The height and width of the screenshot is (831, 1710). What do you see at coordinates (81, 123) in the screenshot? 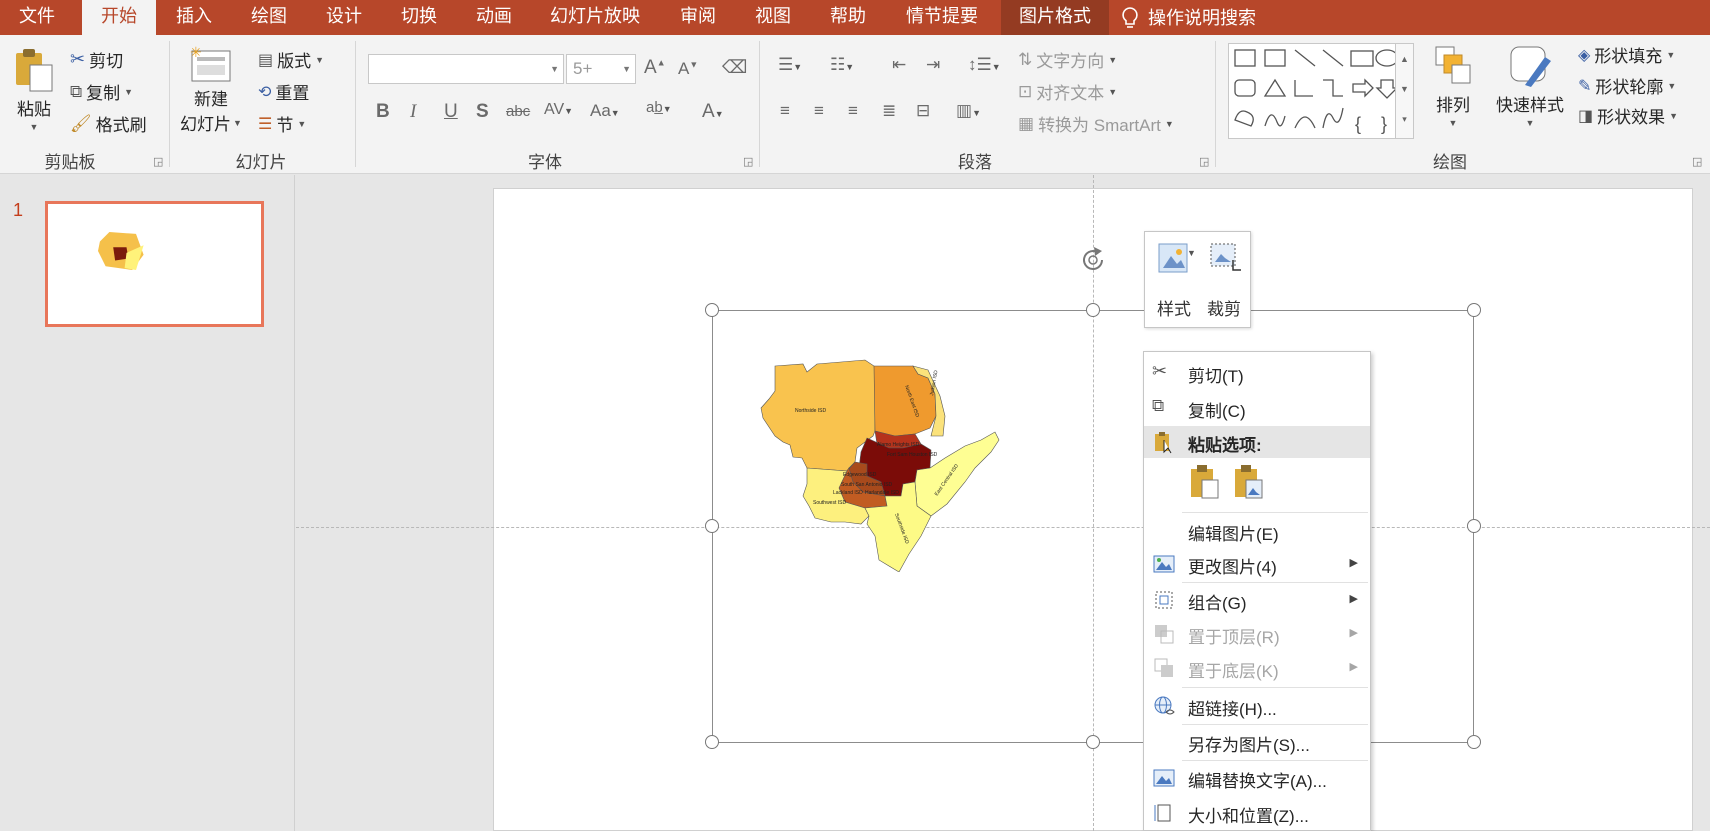
I see `paintbrush-icon: 🖌` at bounding box center [81, 123].